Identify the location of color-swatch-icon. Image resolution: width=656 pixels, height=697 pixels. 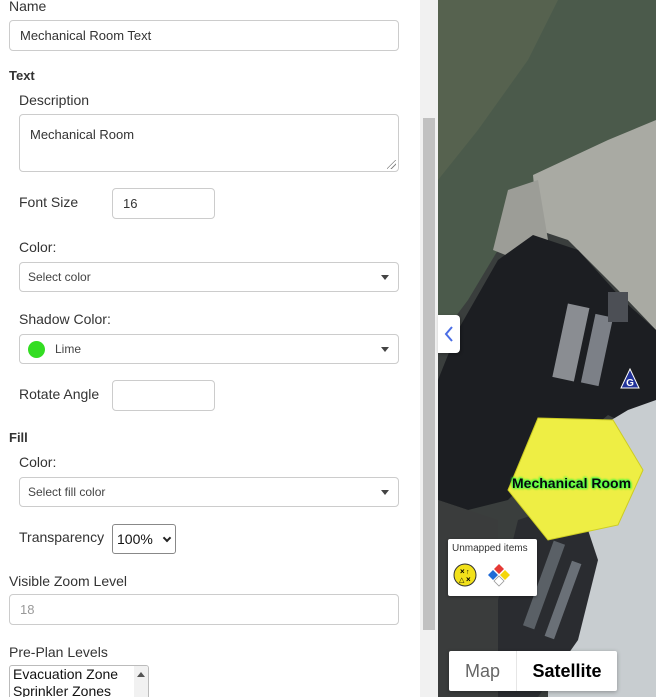
(36, 349).